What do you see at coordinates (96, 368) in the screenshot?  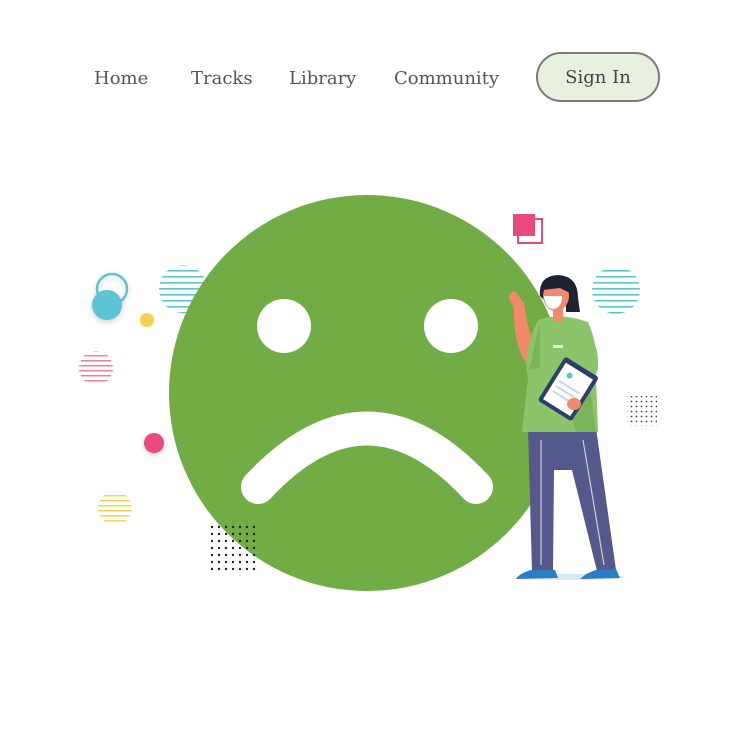 I see `decor-pink-striped-circle-icon` at bounding box center [96, 368].